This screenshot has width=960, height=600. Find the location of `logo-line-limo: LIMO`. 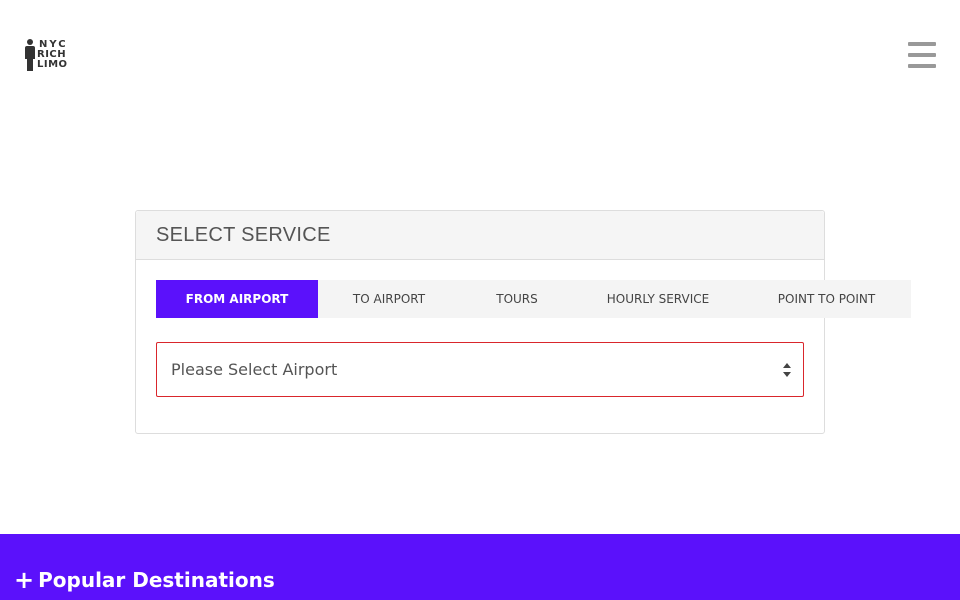

logo-line-limo: LIMO is located at coordinates (52, 64).